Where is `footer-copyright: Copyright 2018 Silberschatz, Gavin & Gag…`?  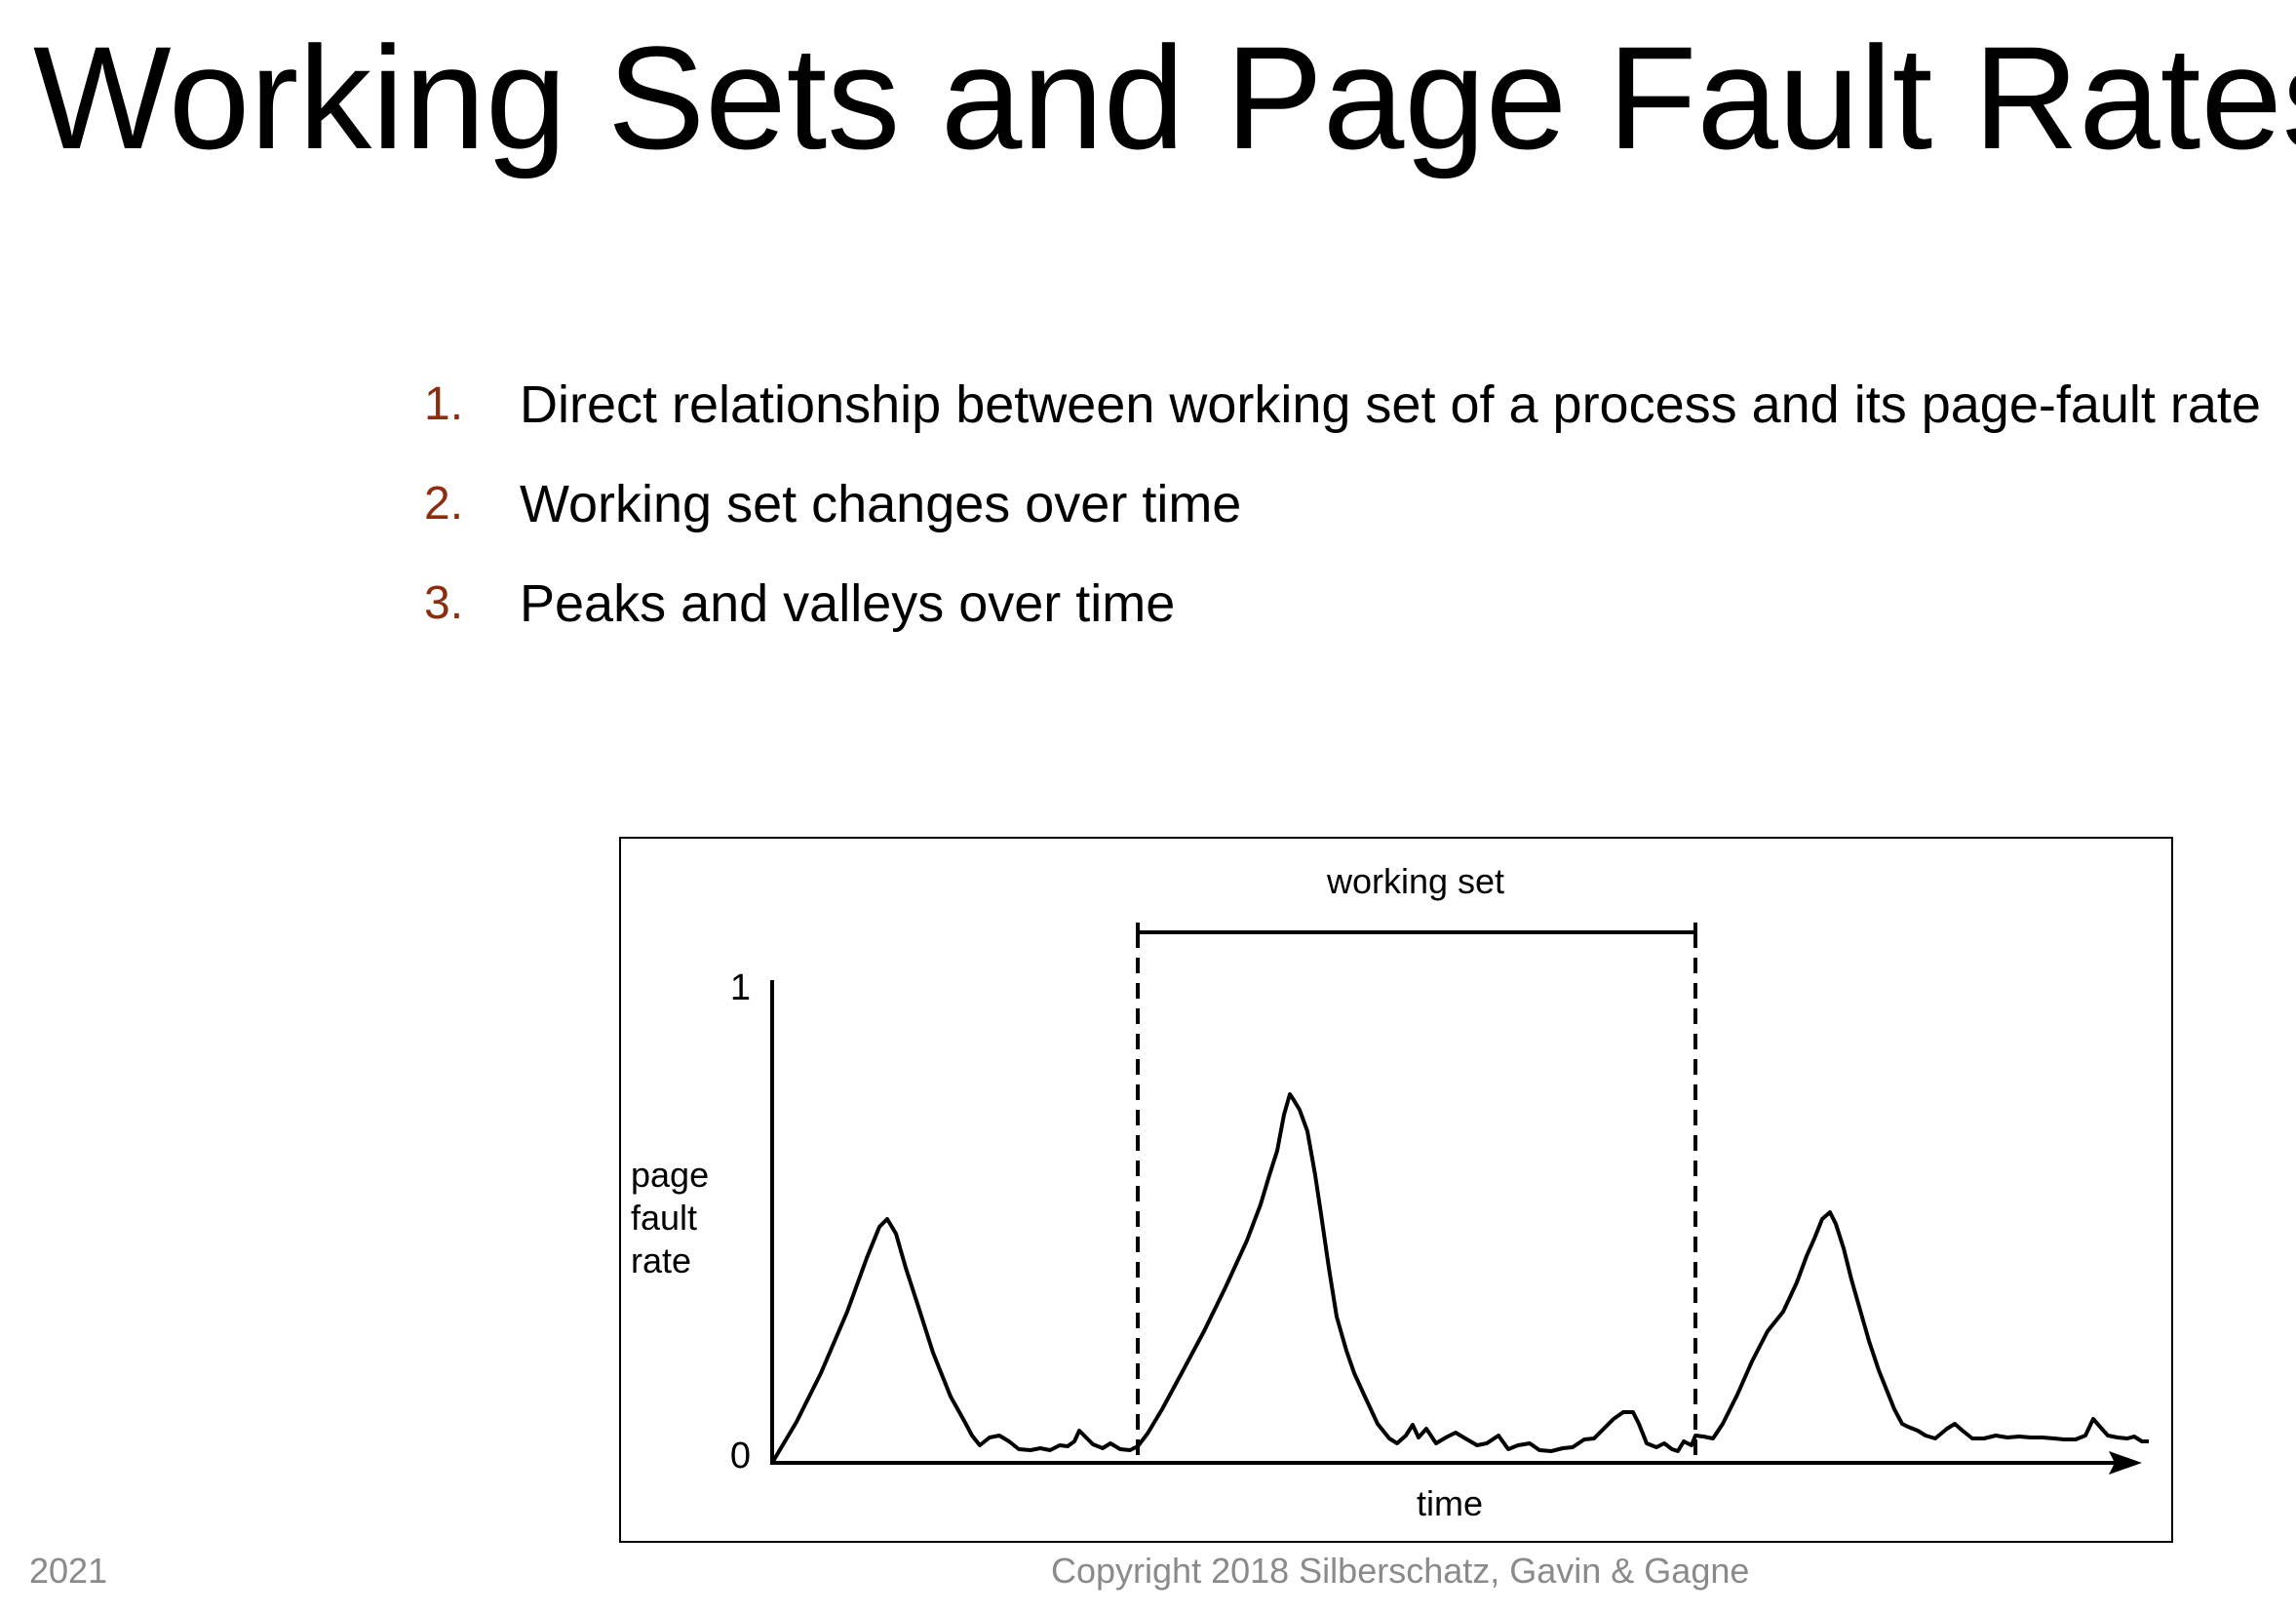 footer-copyright: Copyright 2018 Silberschatz, Gavin & Gag… is located at coordinates (1400, 1571).